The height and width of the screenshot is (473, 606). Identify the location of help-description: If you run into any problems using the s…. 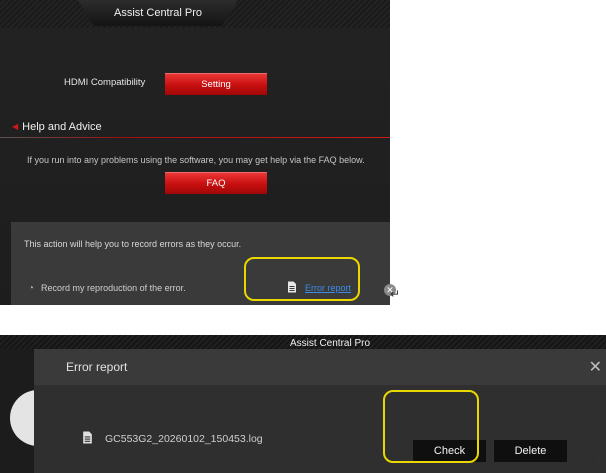
(196, 160).